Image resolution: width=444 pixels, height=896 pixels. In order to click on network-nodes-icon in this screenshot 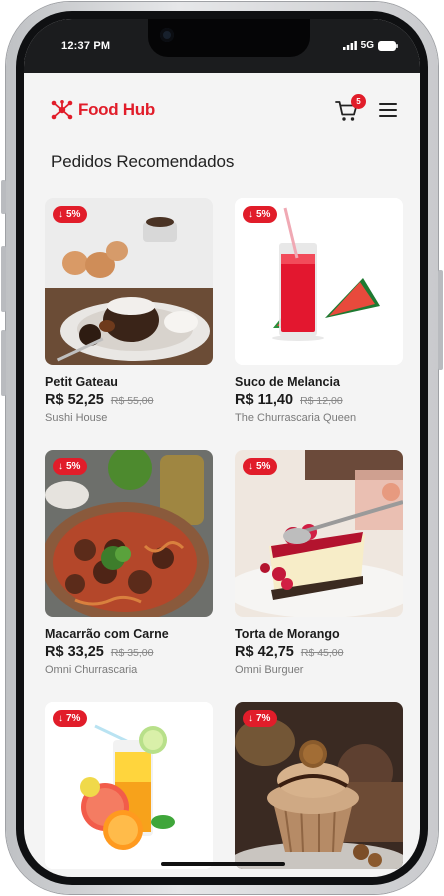, I will do `click(62, 110)`.